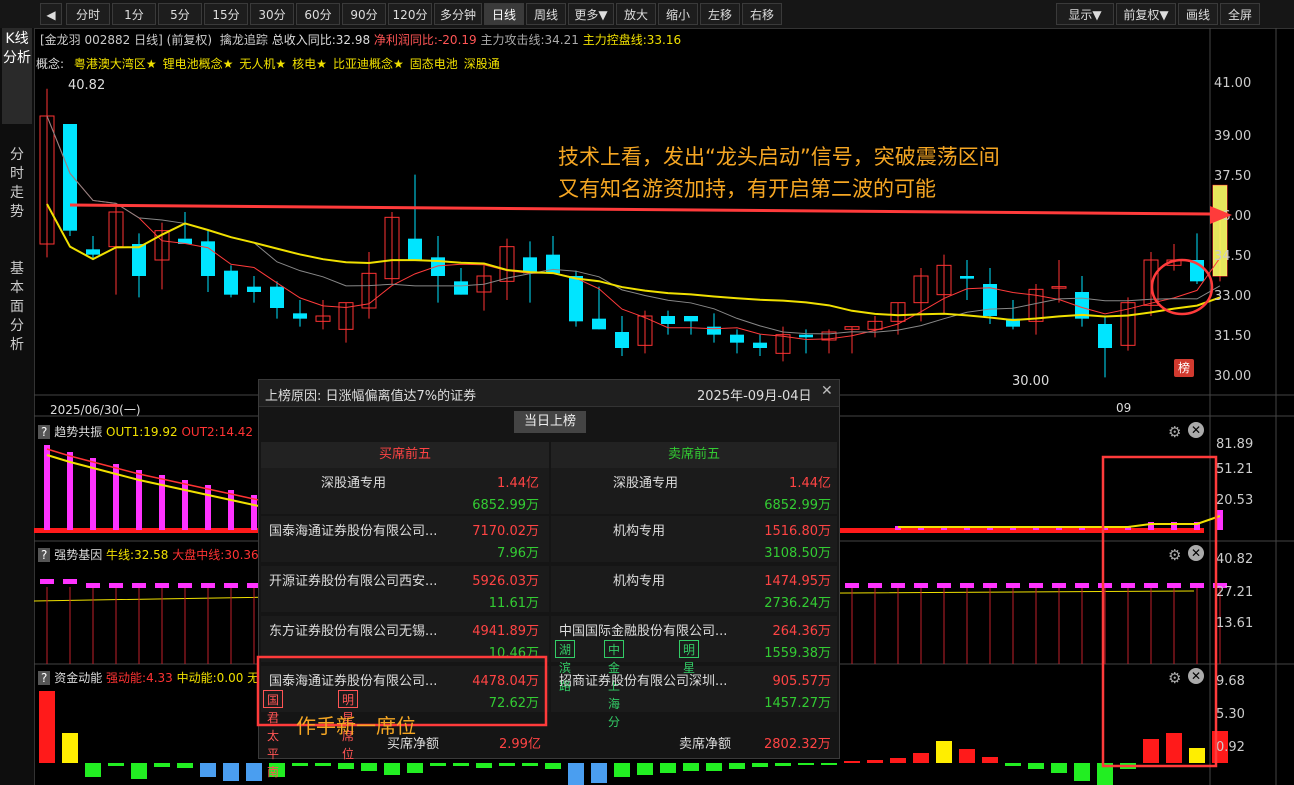  What do you see at coordinates (1159, 611) in the screenshot?
I see `annotation-box-right` at bounding box center [1159, 611].